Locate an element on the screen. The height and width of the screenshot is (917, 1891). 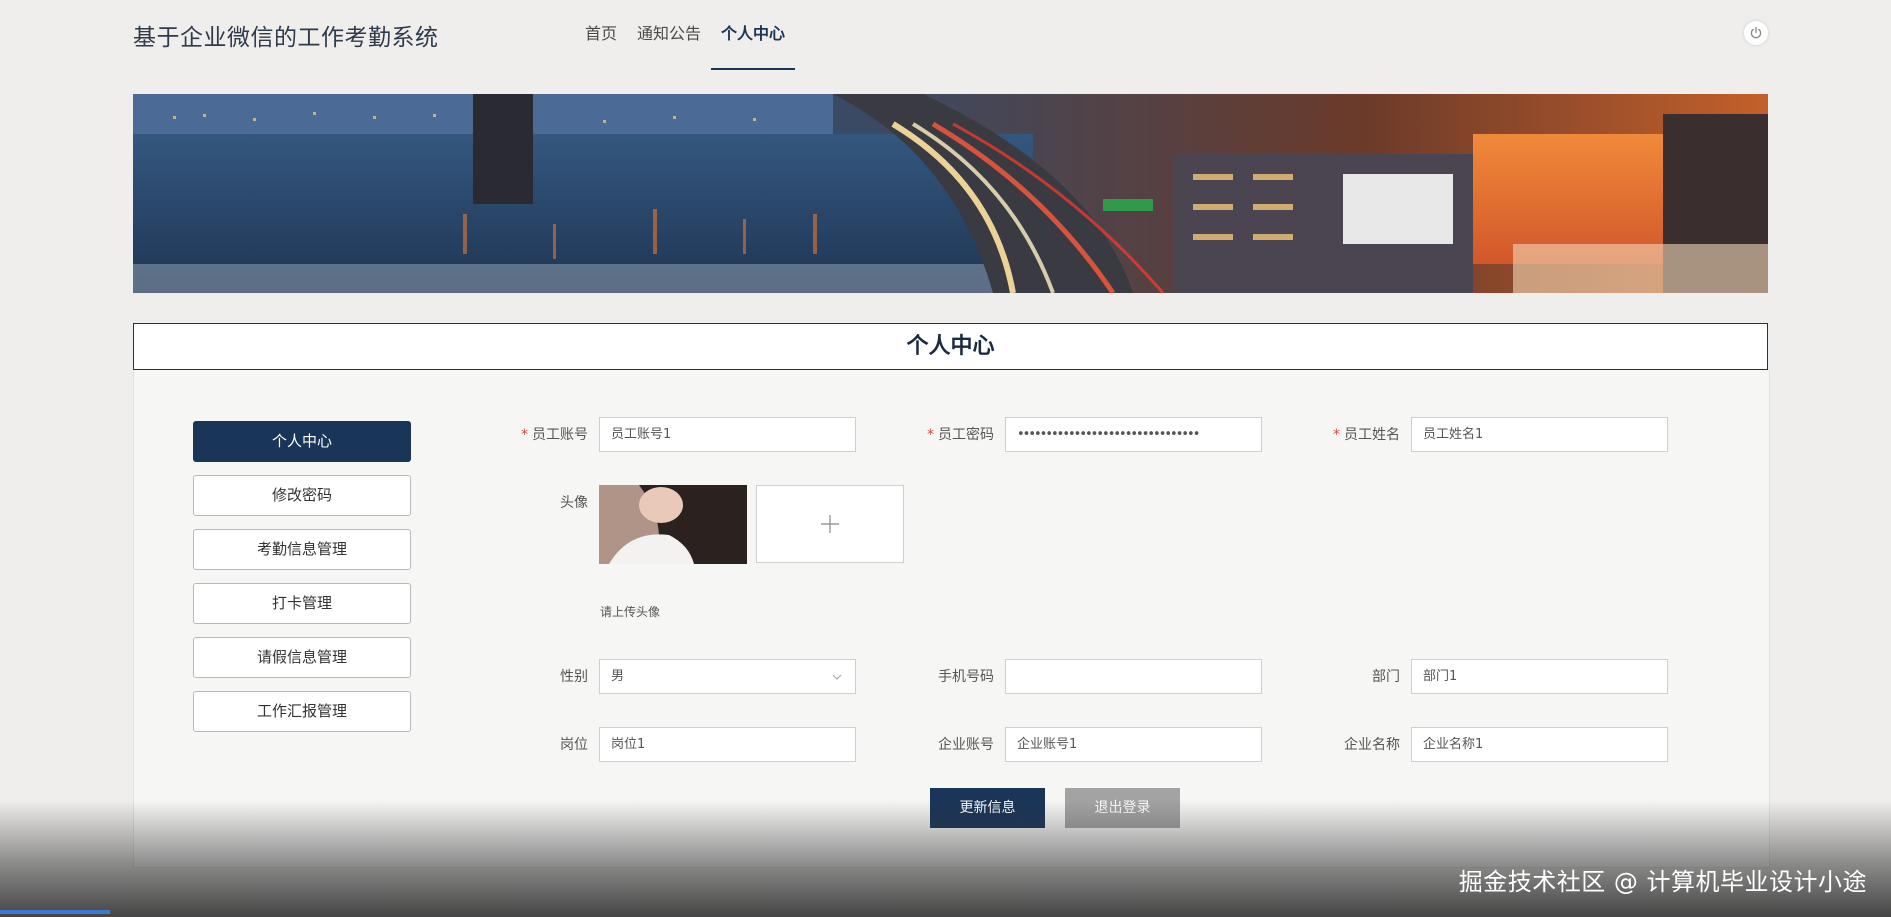
plus-icon is located at coordinates (830, 524).